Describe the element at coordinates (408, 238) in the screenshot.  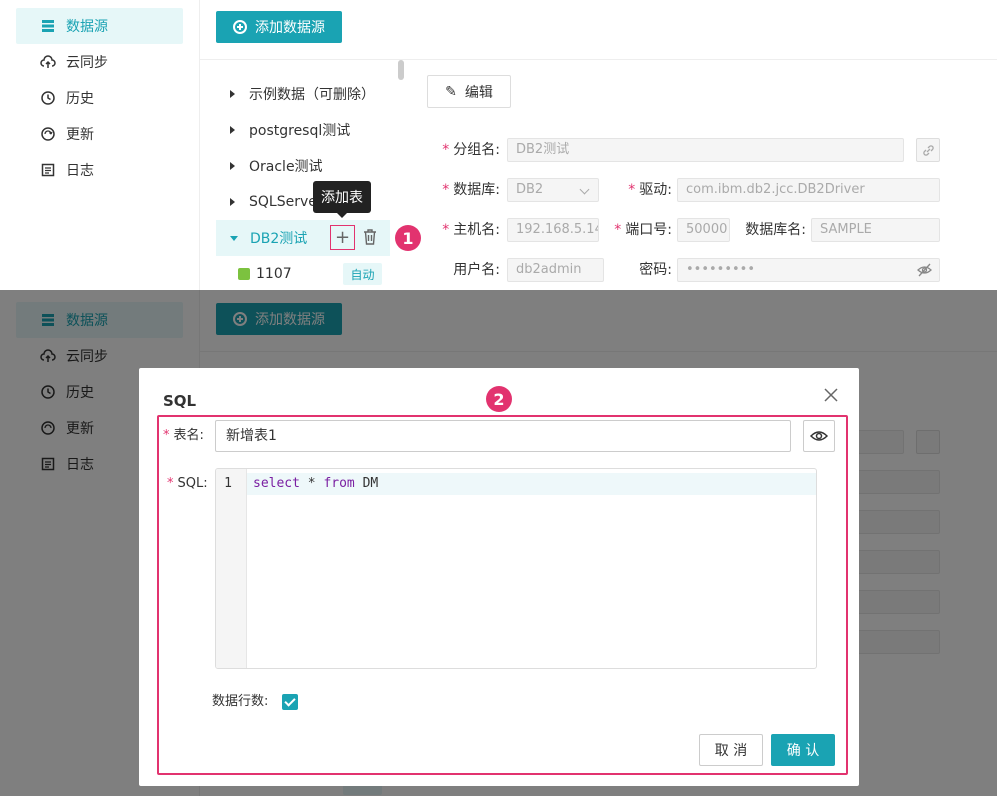
I see `step-marker-1: 1` at that location.